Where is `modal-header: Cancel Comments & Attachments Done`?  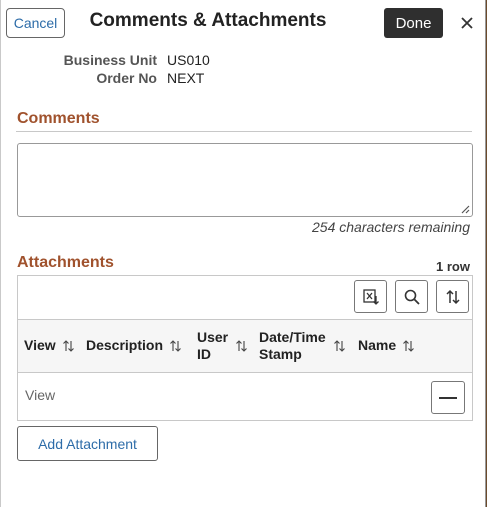 modal-header: Cancel Comments & Attachments Done is located at coordinates (243, 22).